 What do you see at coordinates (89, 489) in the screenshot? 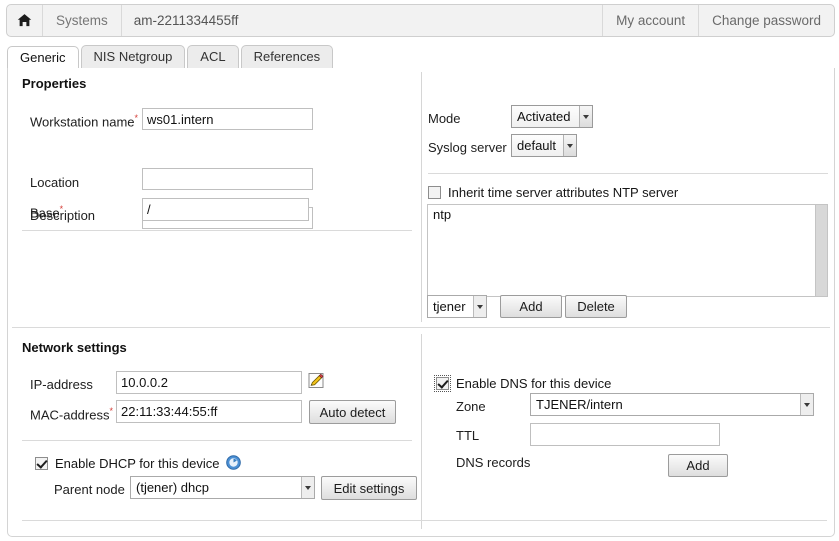
I see `parent-node-label: Parent node` at bounding box center [89, 489].